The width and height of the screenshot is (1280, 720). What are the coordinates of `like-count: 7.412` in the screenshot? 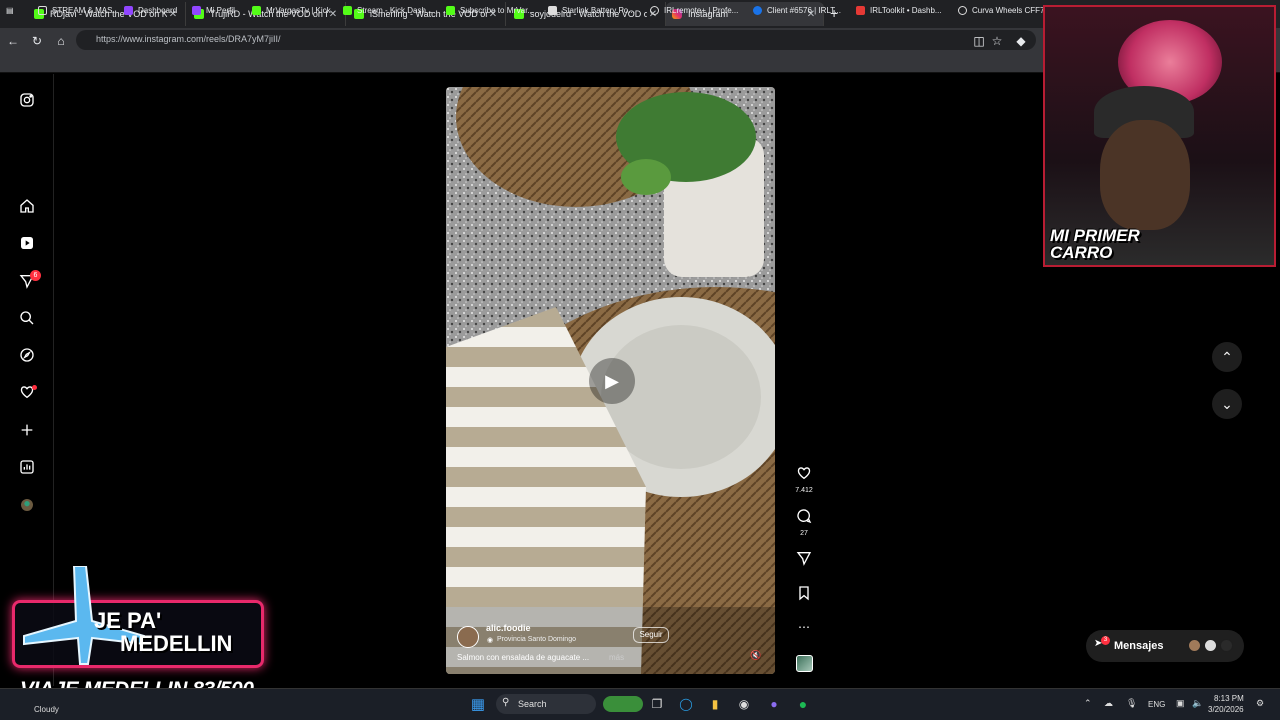 It's located at (804, 490).